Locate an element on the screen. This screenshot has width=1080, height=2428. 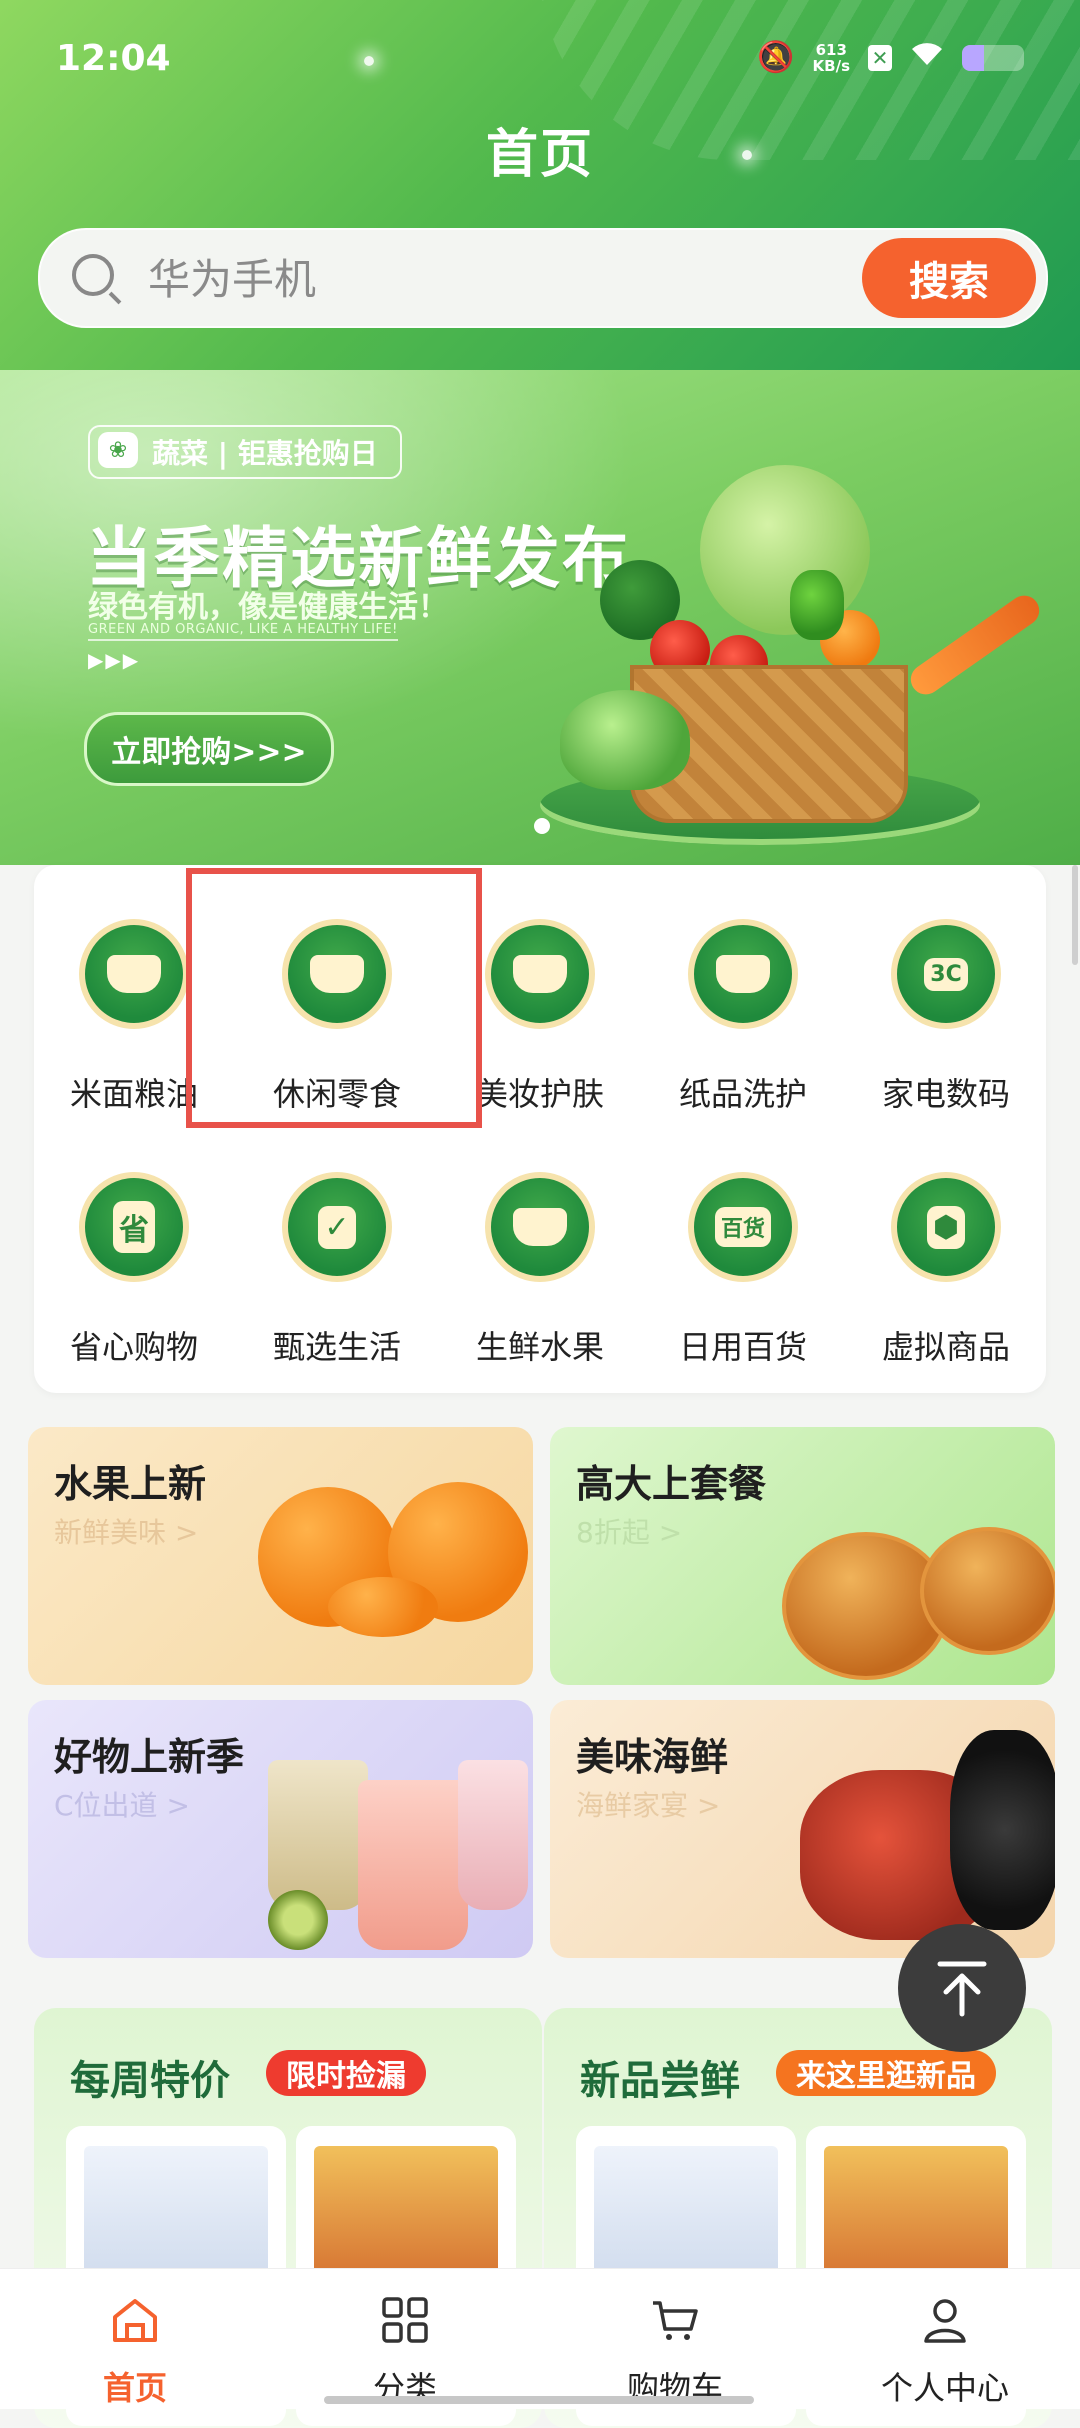
banner-tag: ❀ 蔬菜 | 钜惠抢购日 is located at coordinates (245, 452).